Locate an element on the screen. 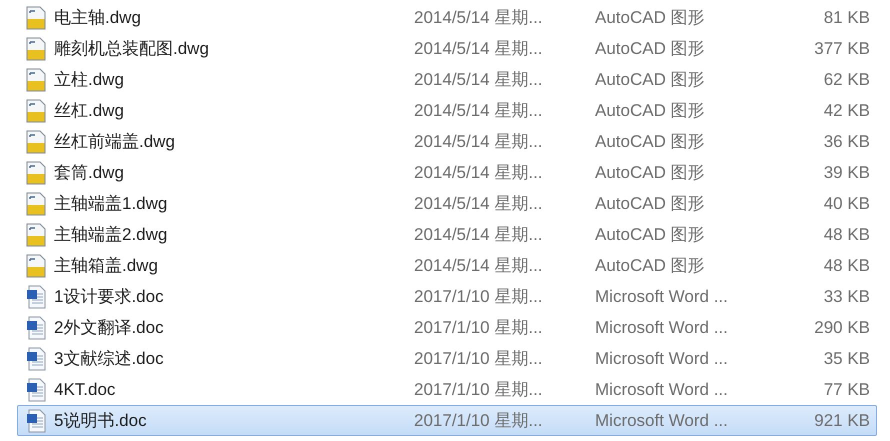 This screenshot has height=441, width=890. file-row: 套筒.dwg 2014/5/14 星期... AutoCAD 图形 39 KB is located at coordinates (447, 172).